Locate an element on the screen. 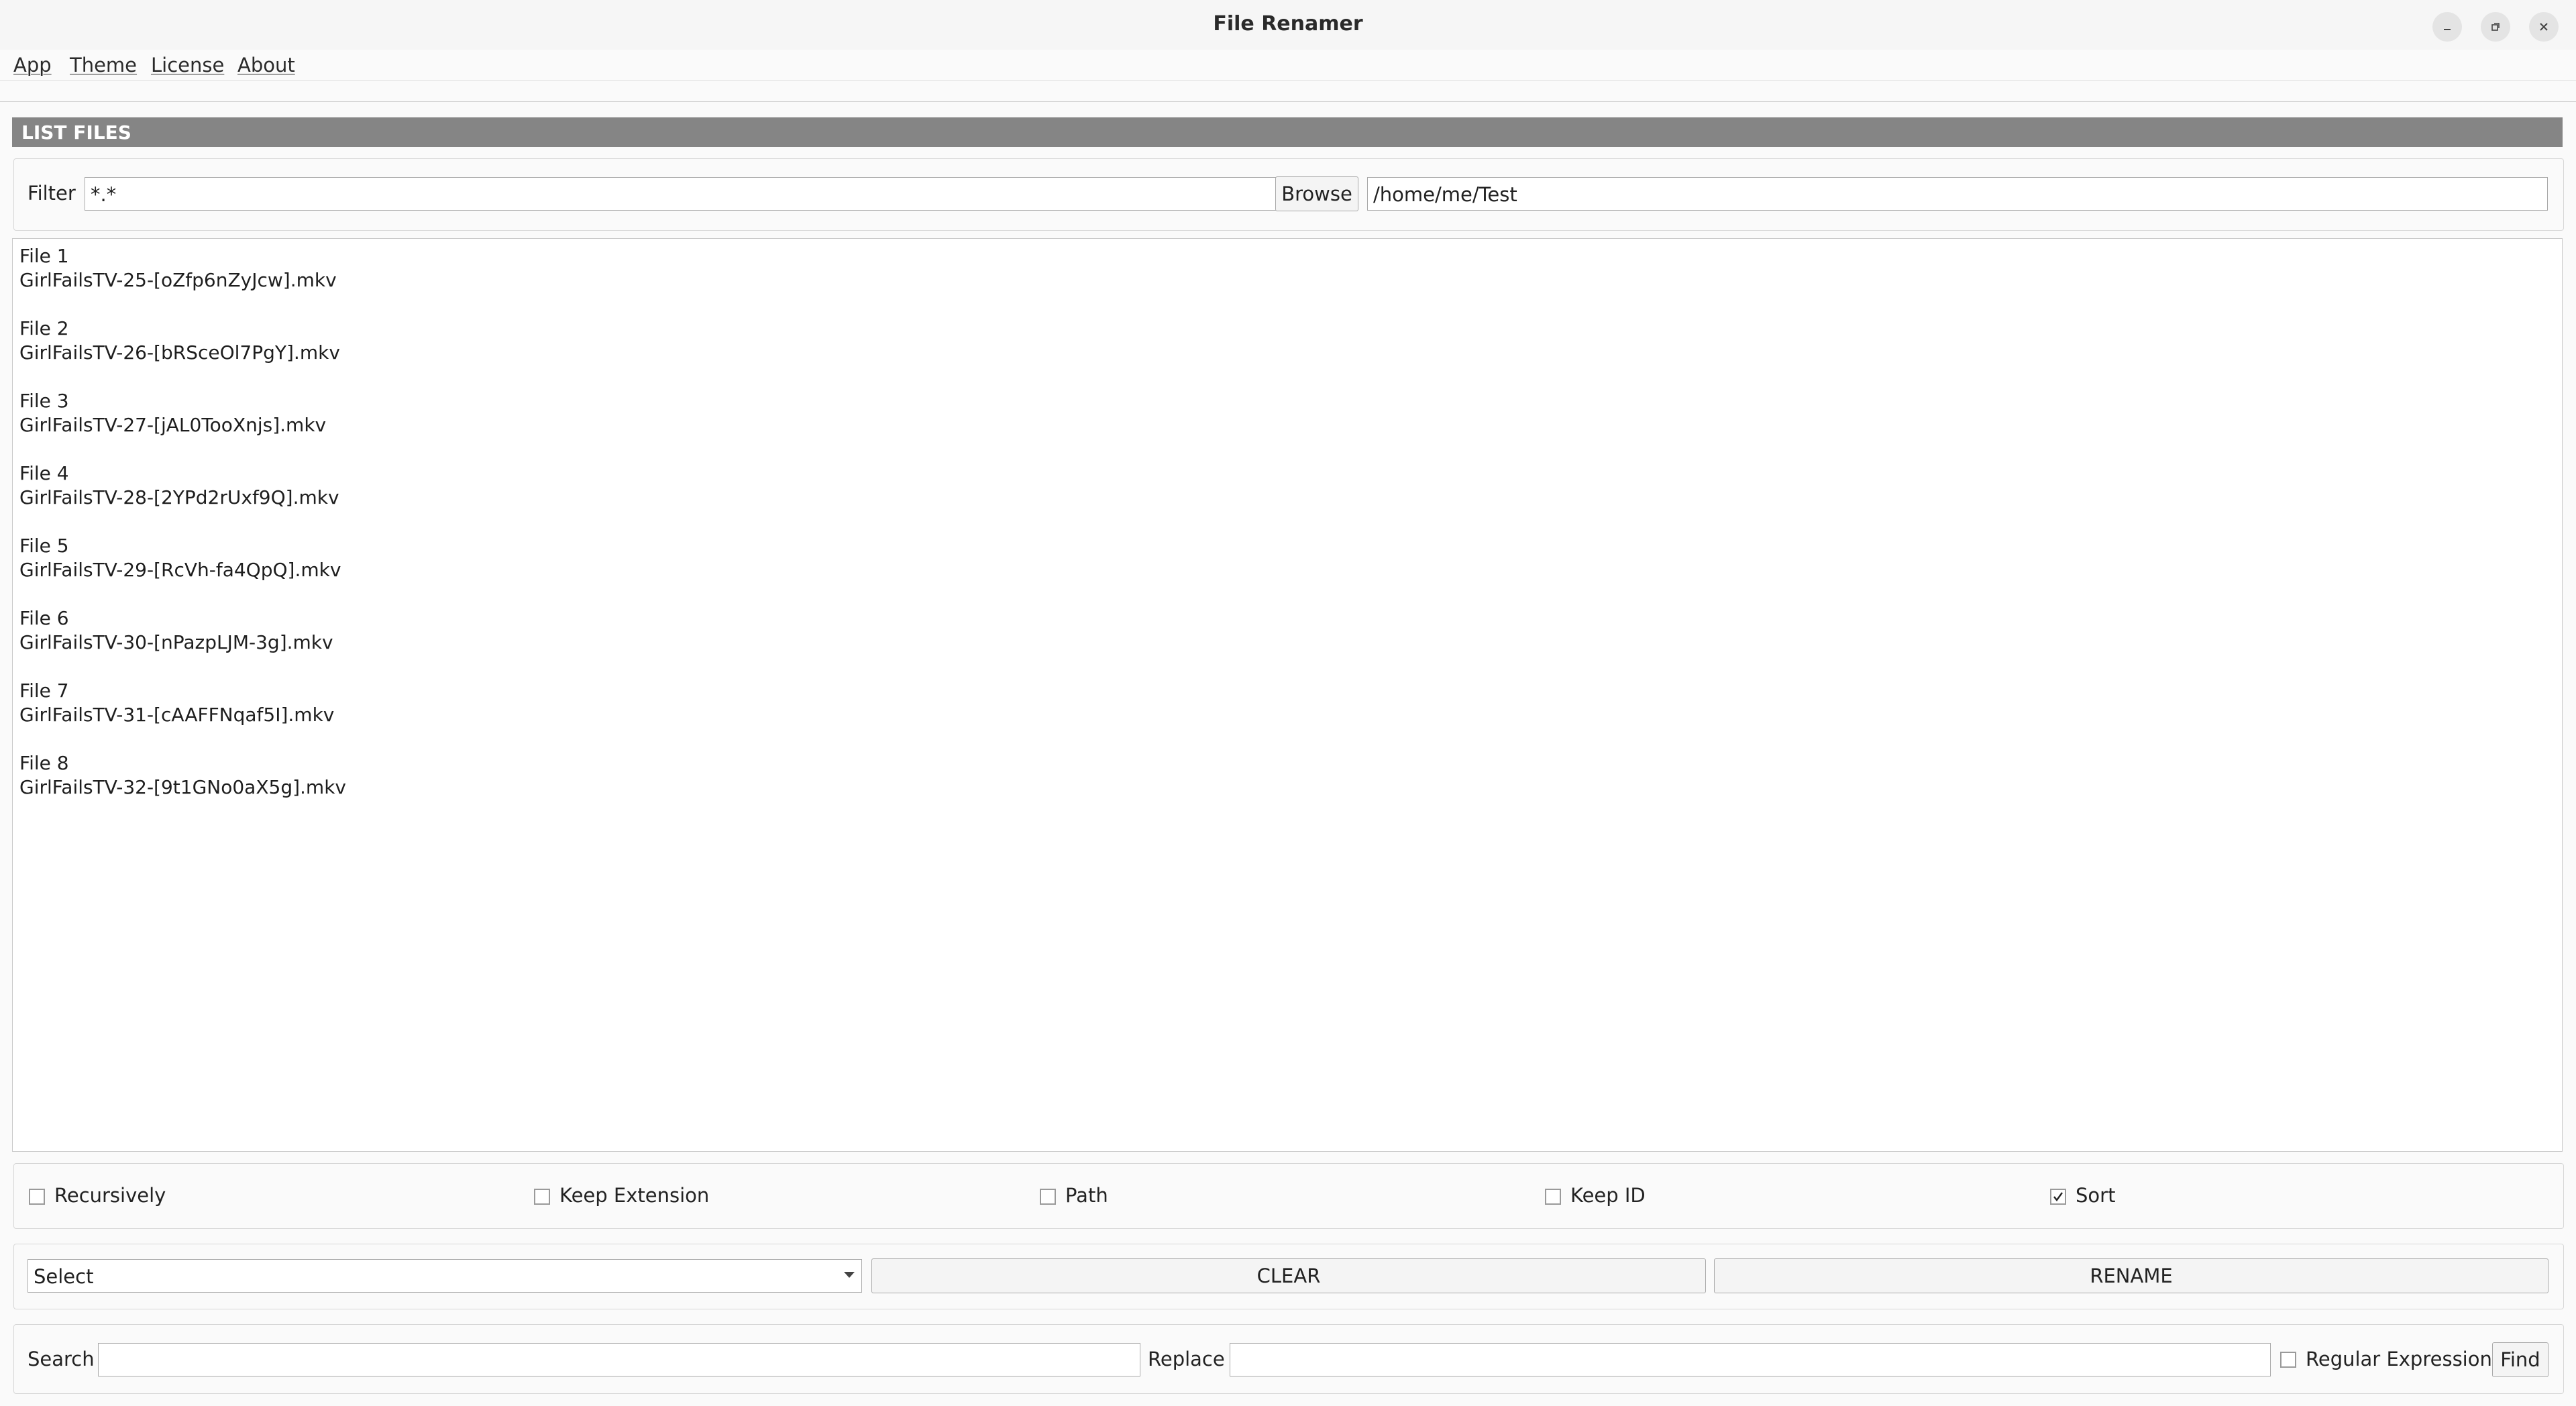 The image size is (2576, 1406). restore-icon is located at coordinates (2495, 27).